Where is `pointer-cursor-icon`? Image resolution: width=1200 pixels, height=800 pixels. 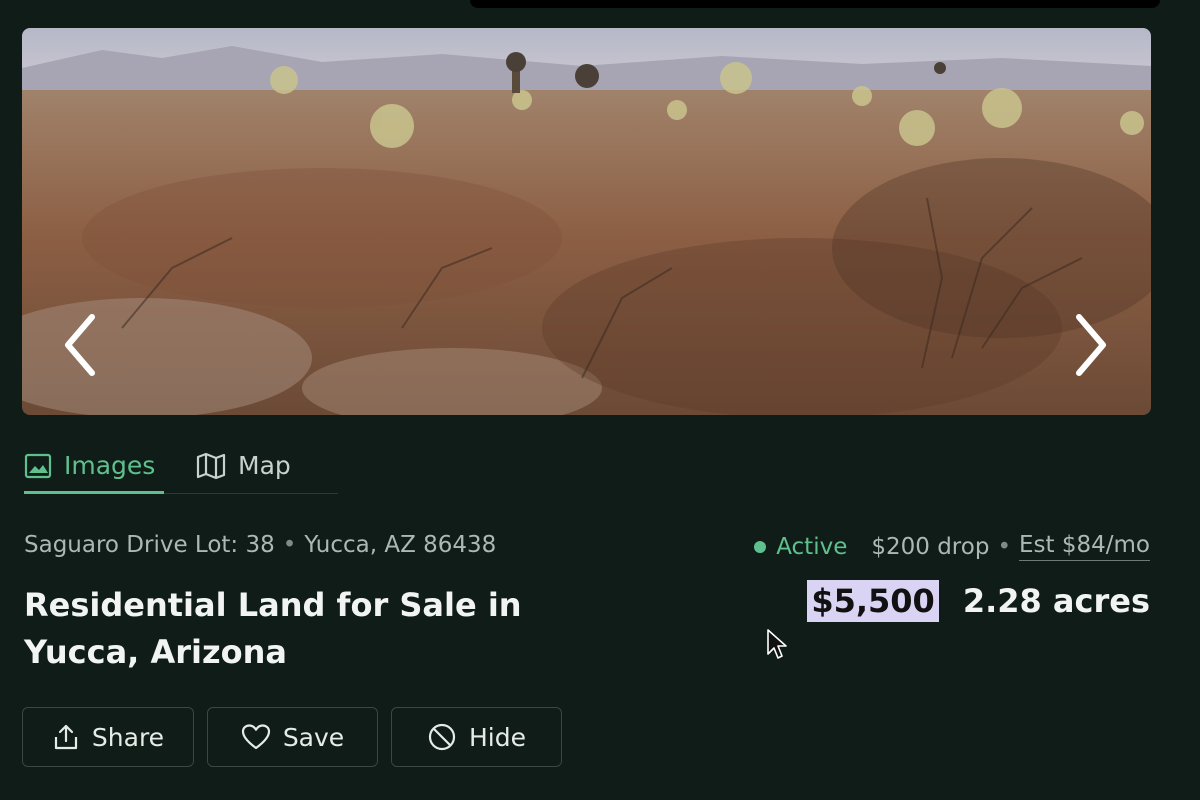
pointer-cursor-icon is located at coordinates (777, 644).